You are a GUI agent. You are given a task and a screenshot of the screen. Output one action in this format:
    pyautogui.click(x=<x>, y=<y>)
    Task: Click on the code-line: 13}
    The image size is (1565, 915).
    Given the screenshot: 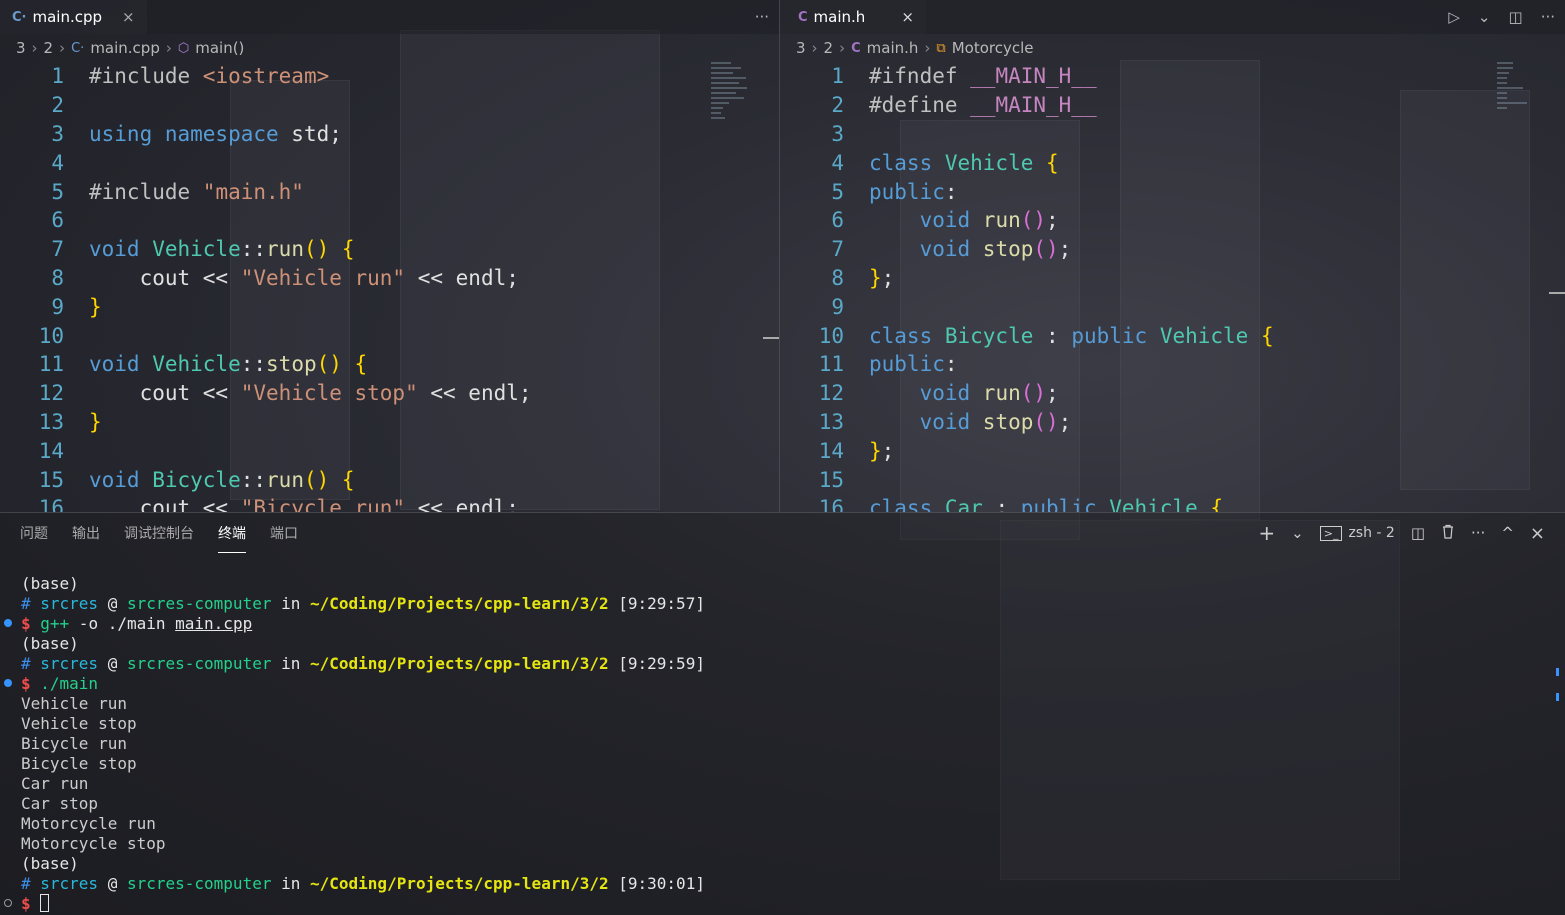 What is the action you would take?
    pyautogui.click(x=379, y=422)
    